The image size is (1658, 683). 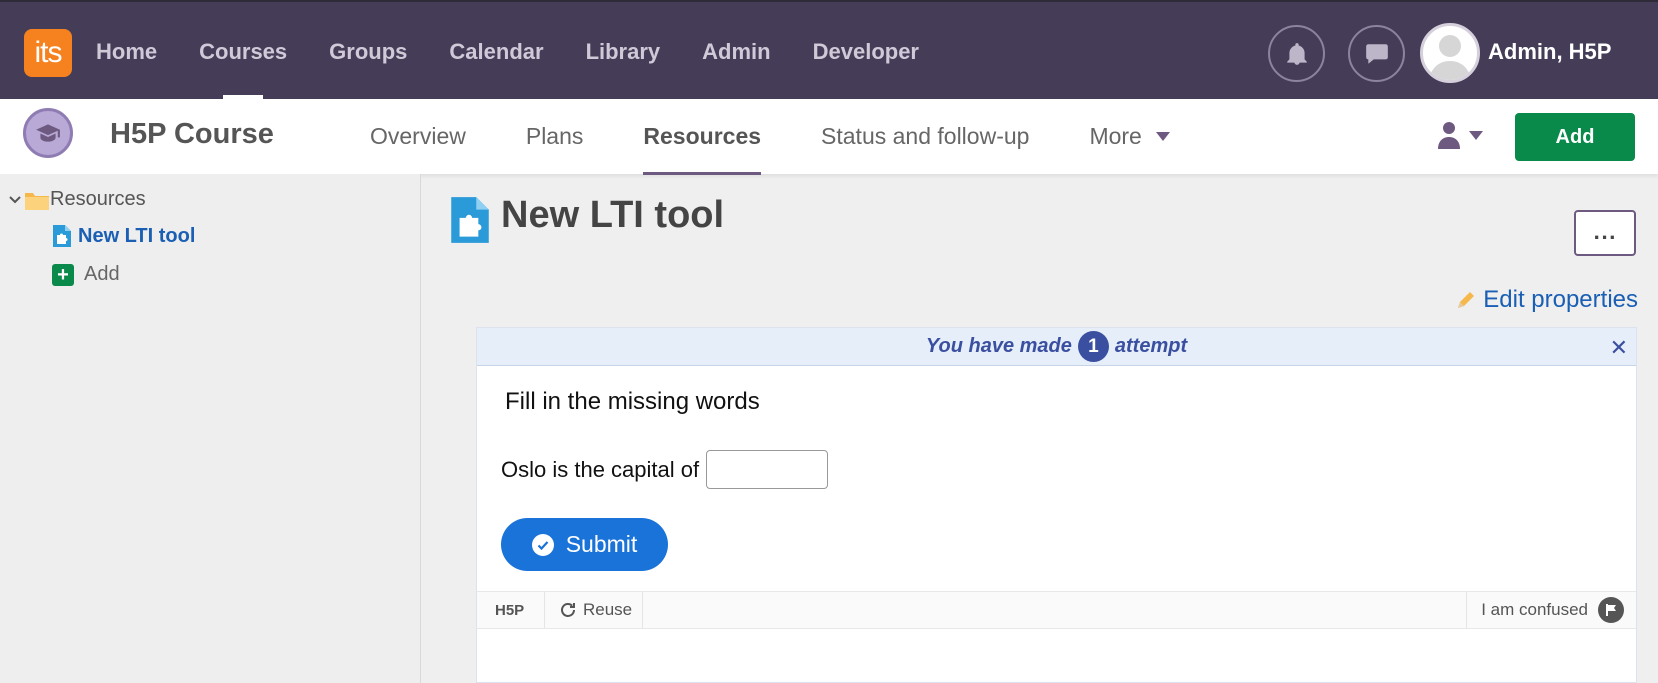 What do you see at coordinates (243, 69) in the screenshot?
I see `nav-courses: Courses` at bounding box center [243, 69].